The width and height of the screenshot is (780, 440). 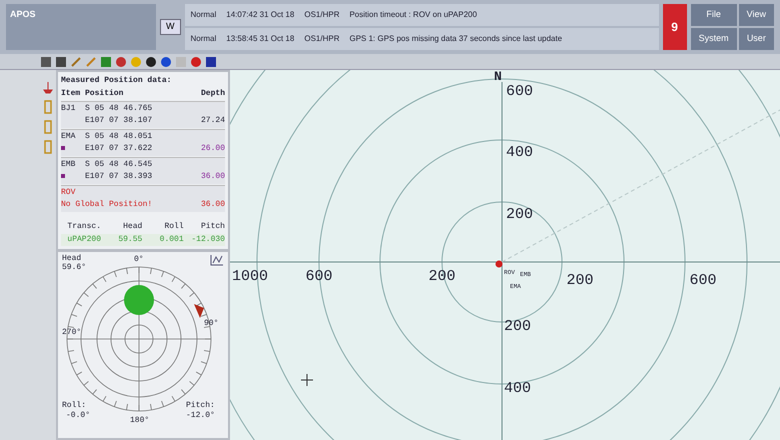 What do you see at coordinates (68, 137) in the screenshot?
I see `item-name: EMA` at bounding box center [68, 137].